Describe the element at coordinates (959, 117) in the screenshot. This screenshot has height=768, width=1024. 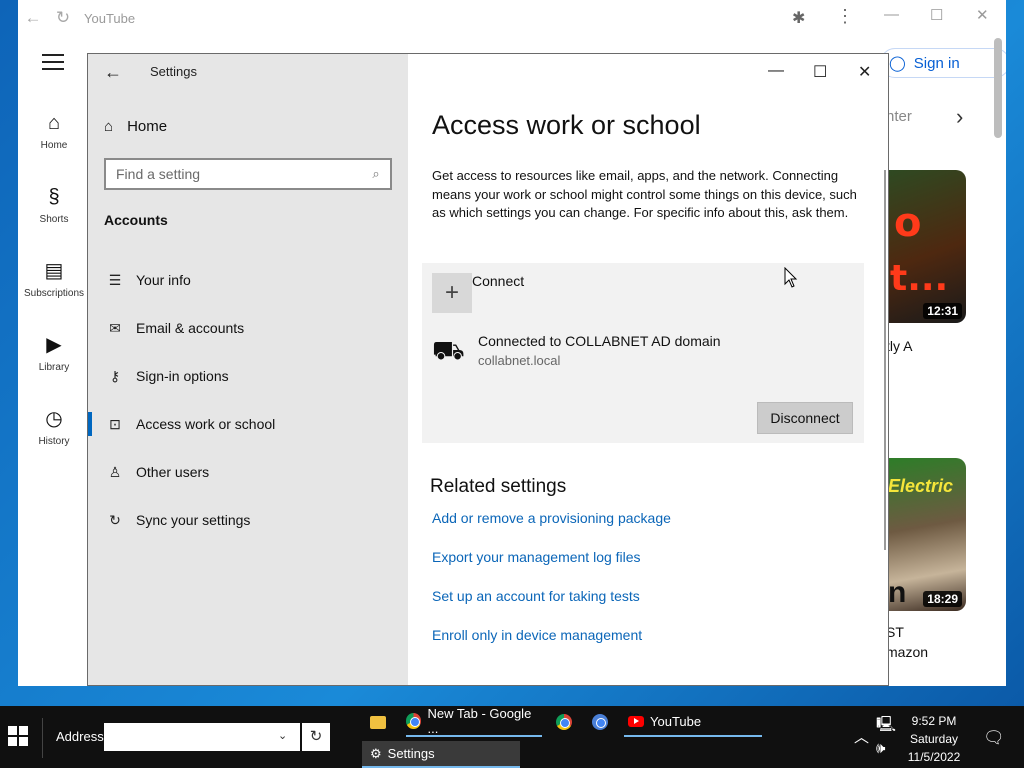
I see `chevron-right-icon: ›` at that location.